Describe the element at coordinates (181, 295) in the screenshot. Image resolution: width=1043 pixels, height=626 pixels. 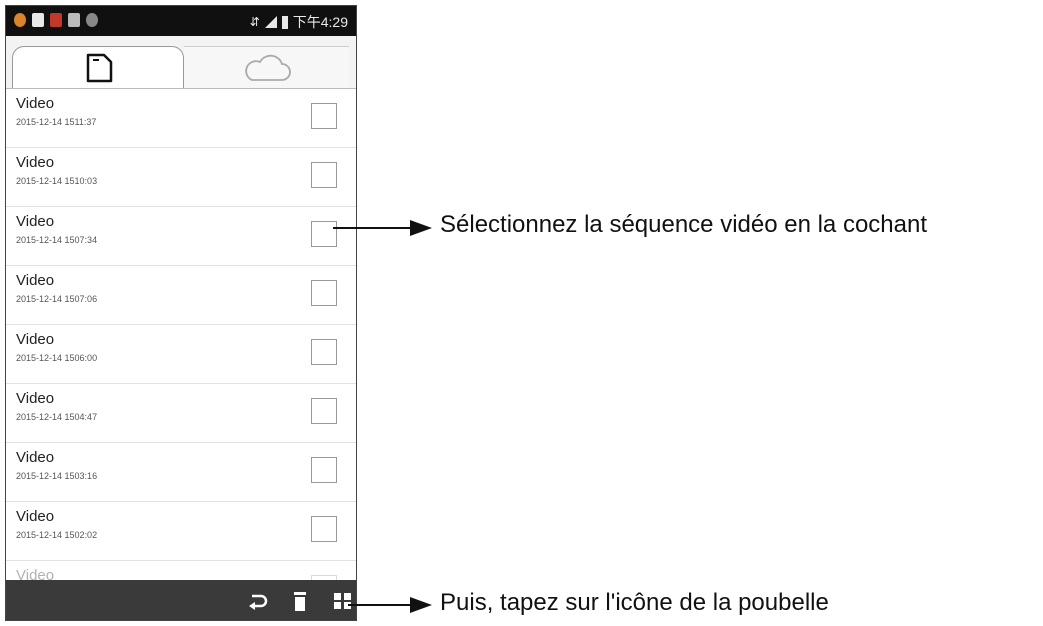
I see `list-item: Video 2015-12-14 1507:06` at that location.